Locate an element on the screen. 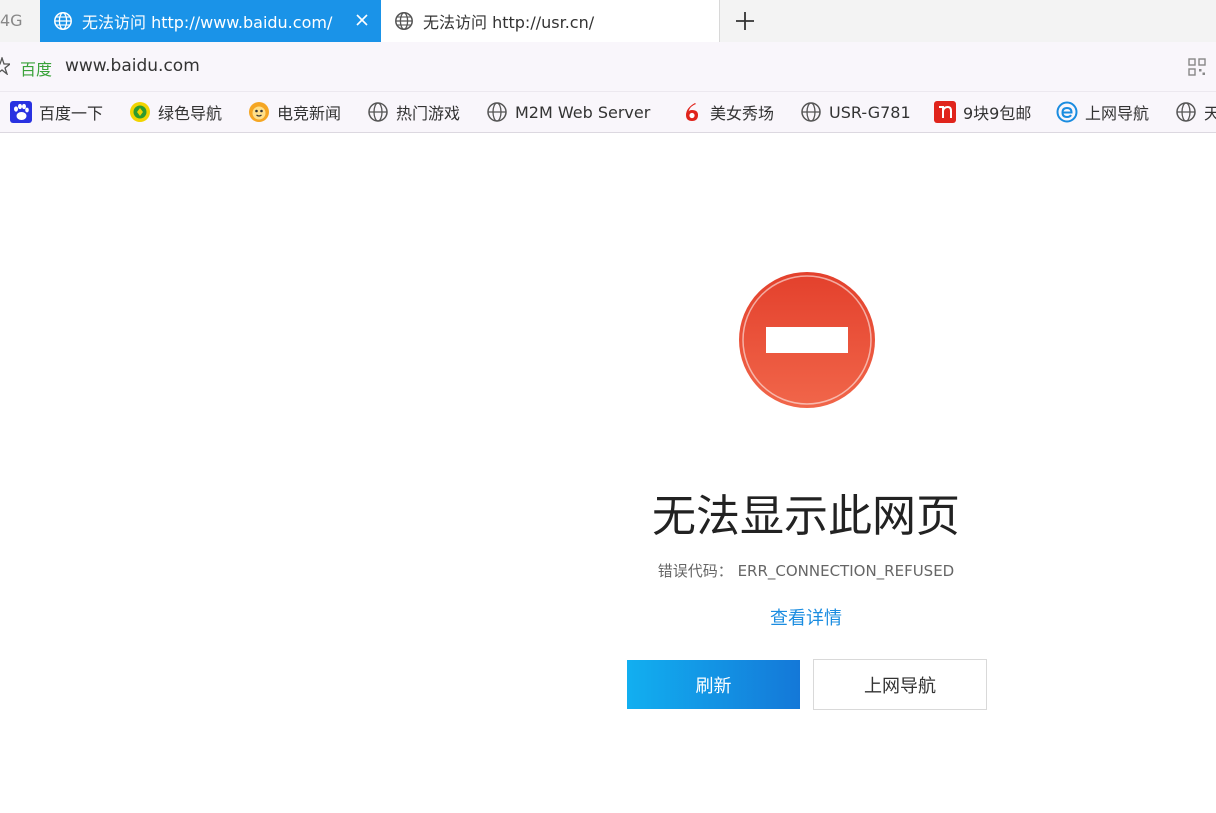 The image size is (1216, 813). tab-title: 无法访问 http://usr.cn/ is located at coordinates (509, 22).